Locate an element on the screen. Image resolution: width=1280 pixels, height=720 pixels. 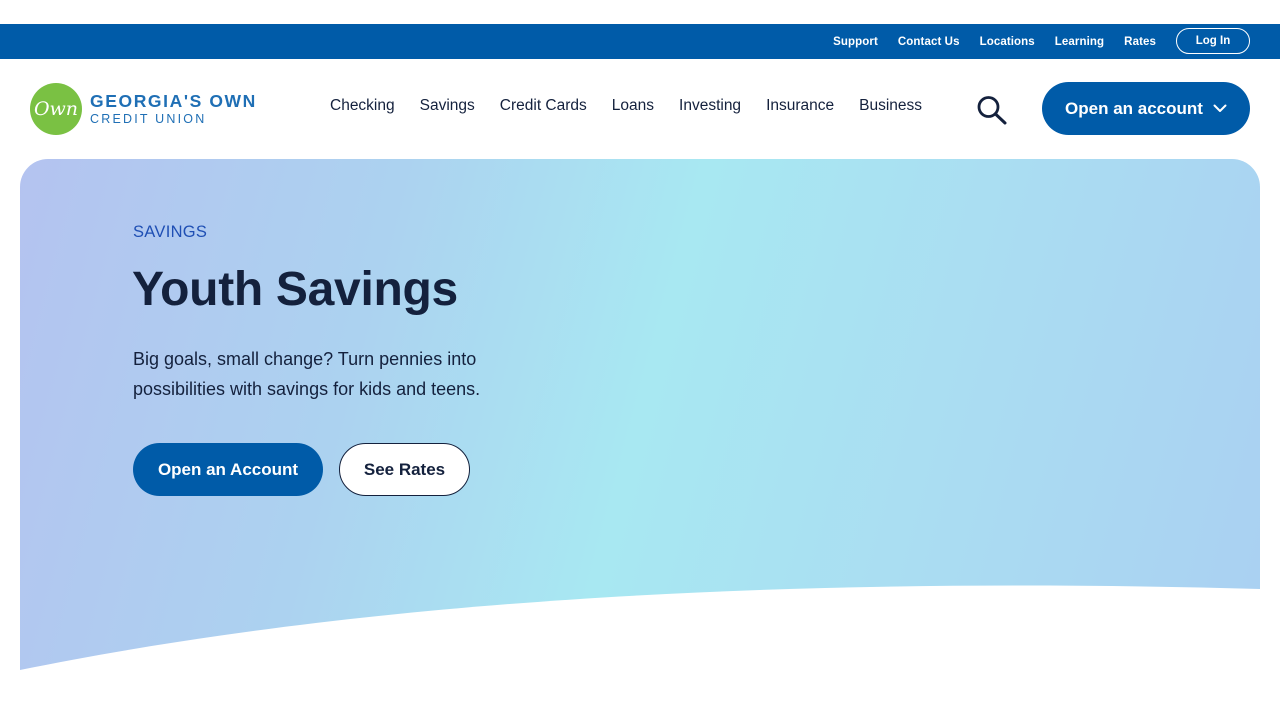
nav-item-business: Business is located at coordinates (890, 106).